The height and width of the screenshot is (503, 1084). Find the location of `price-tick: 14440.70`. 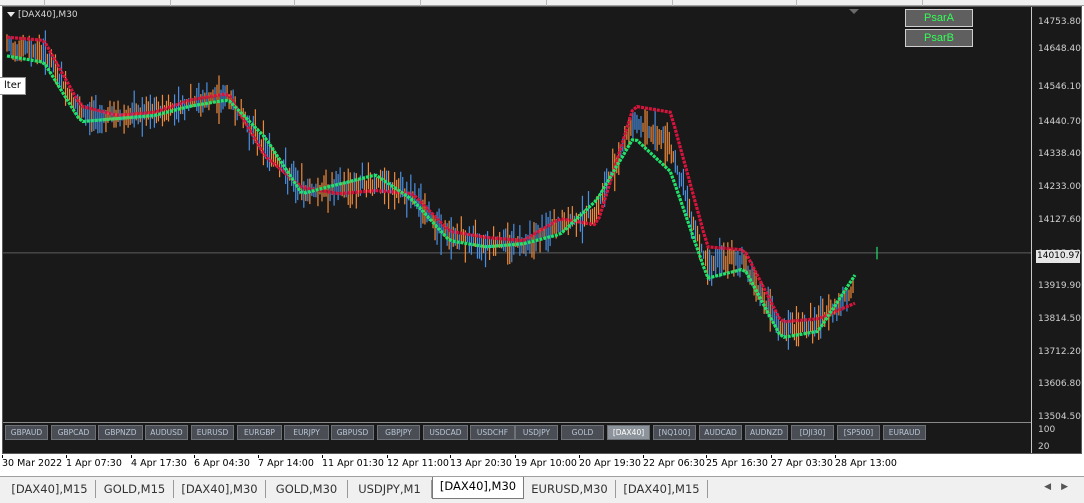

price-tick: 14440.70 is located at coordinates (1059, 122).